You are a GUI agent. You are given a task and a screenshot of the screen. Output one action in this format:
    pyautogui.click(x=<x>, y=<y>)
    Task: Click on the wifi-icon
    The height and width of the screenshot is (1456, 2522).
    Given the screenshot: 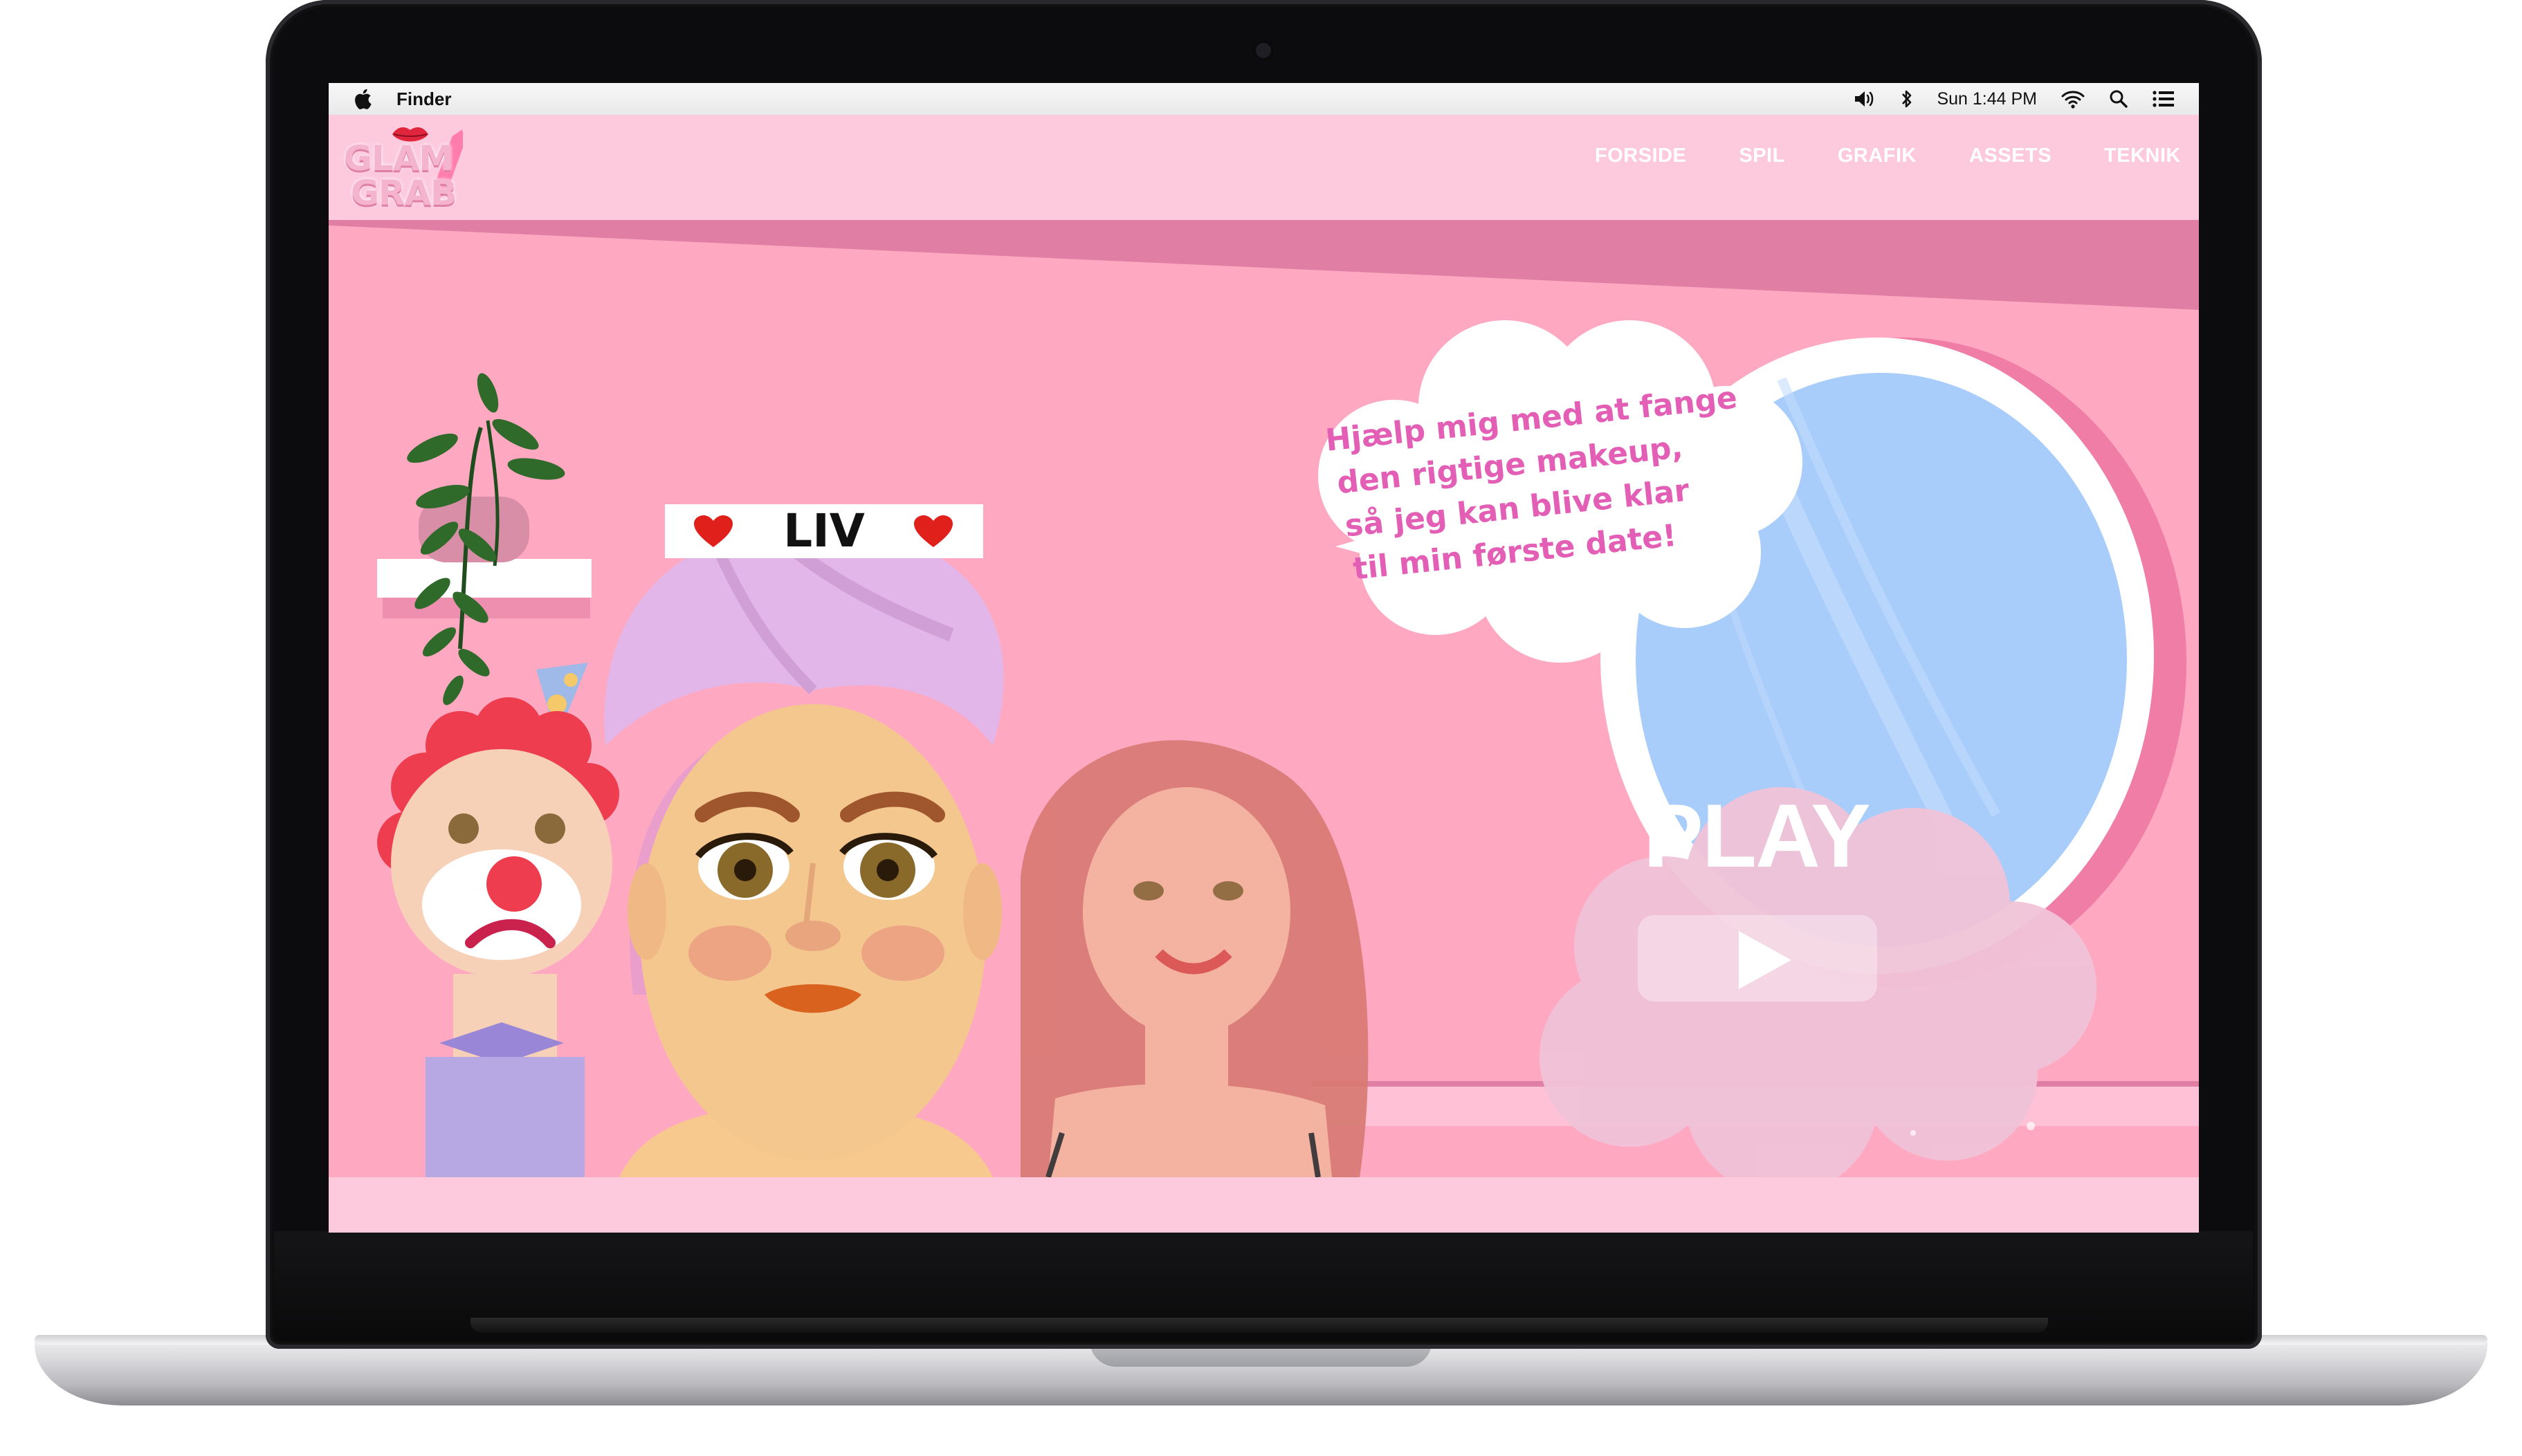 What is the action you would take?
    pyautogui.click(x=2072, y=99)
    